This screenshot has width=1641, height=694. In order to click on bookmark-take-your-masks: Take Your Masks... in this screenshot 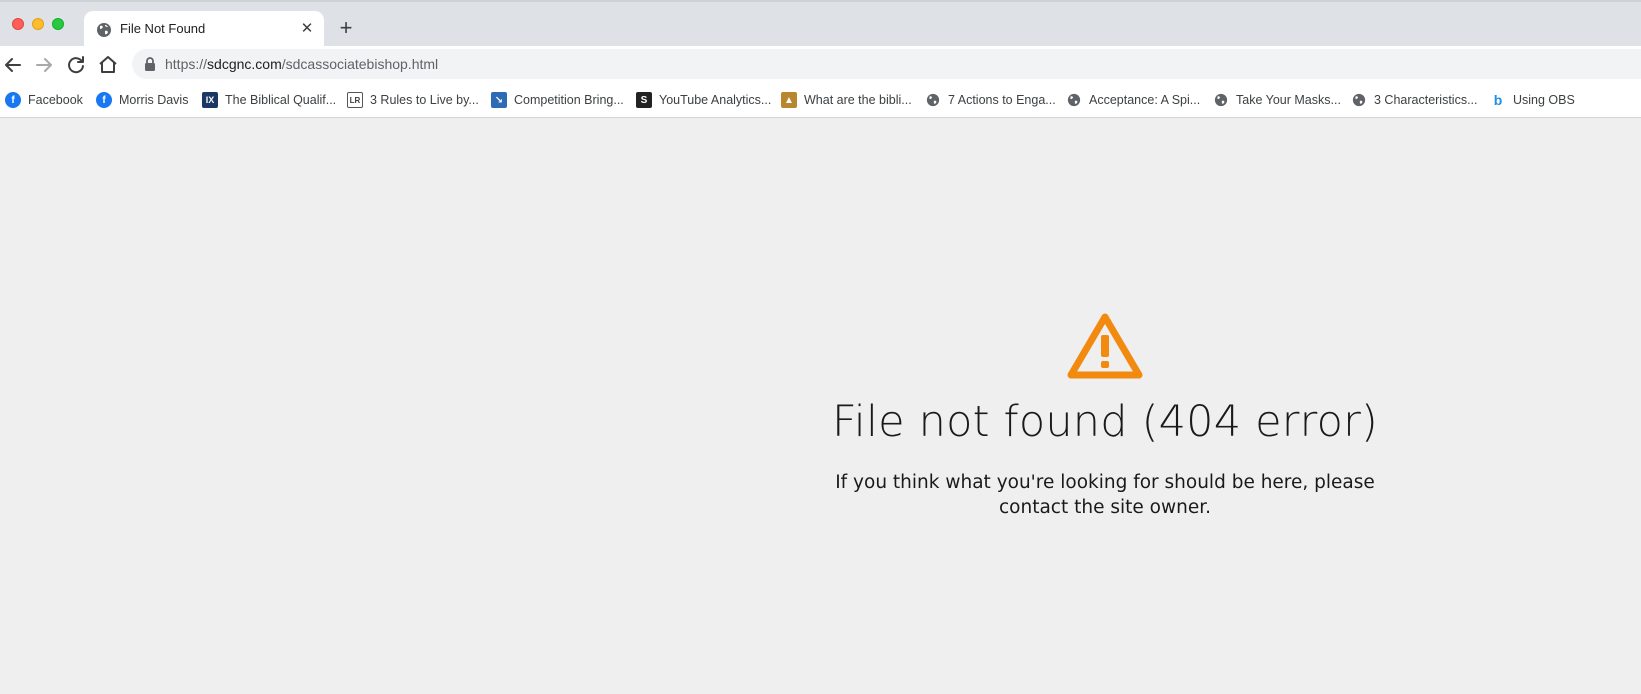, I will do `click(1277, 100)`.